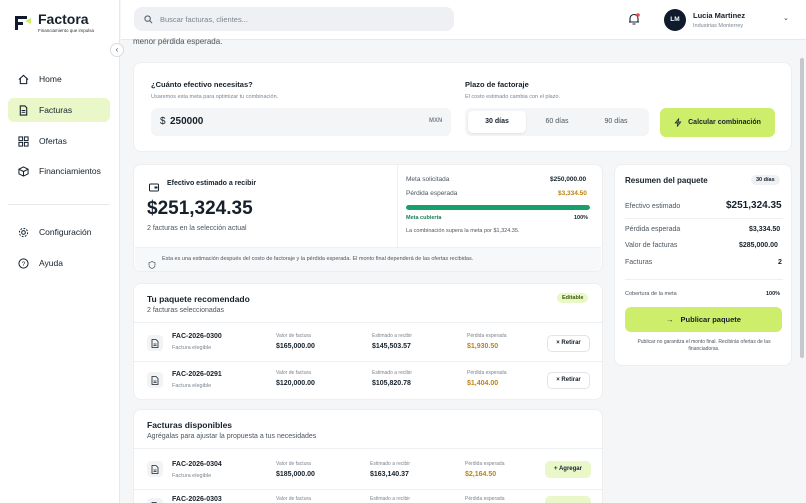  What do you see at coordinates (497, 122) in the screenshot?
I see `term-option-30: 30 días` at bounding box center [497, 122].